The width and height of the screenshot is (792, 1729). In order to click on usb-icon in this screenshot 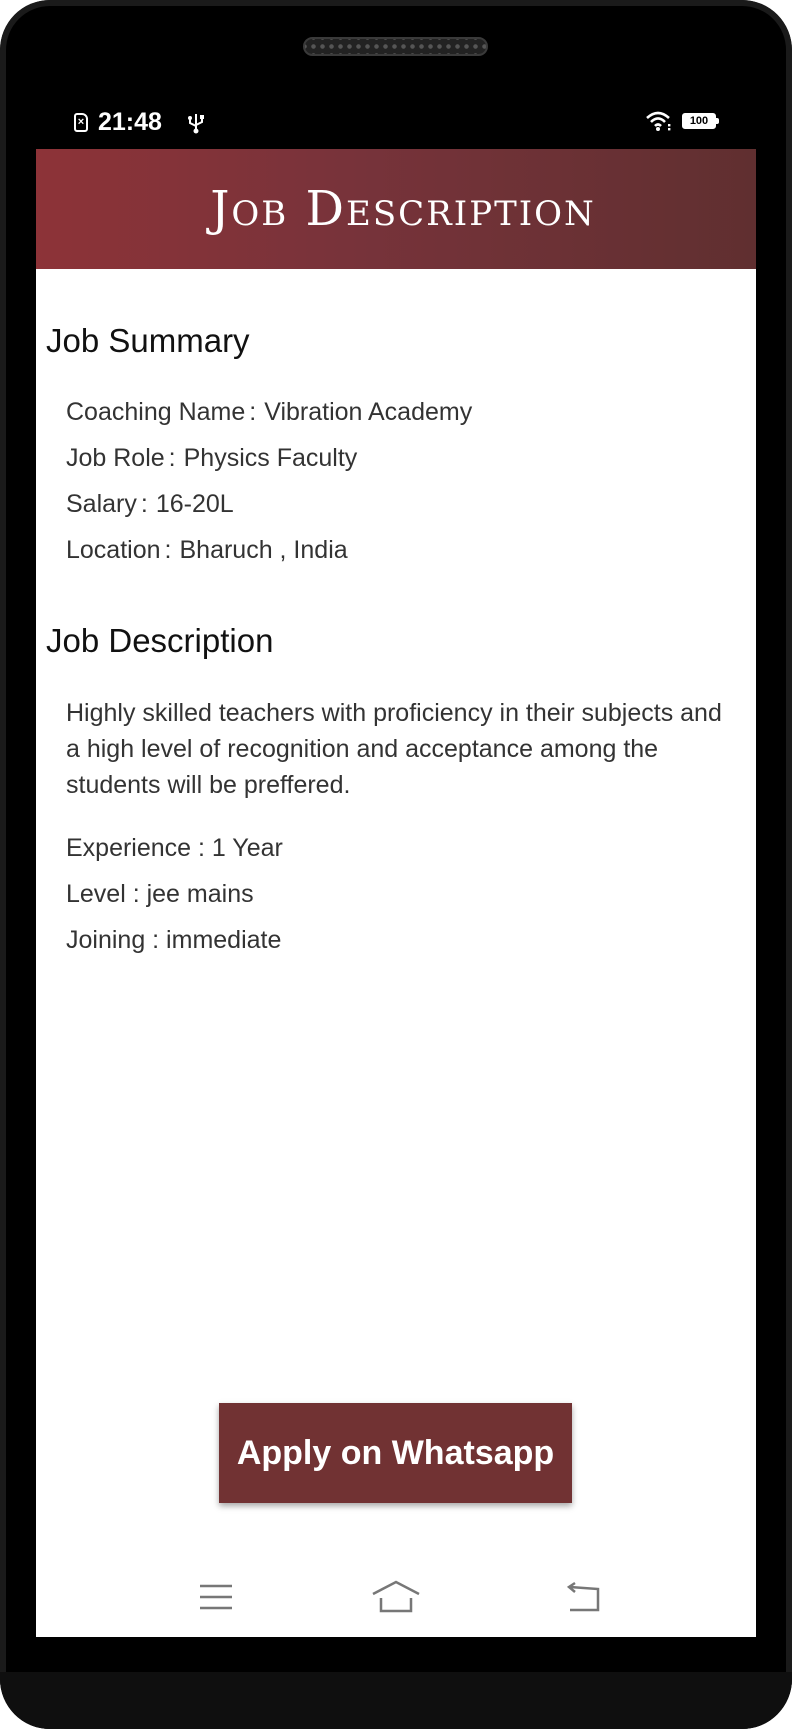, I will do `click(195, 123)`.